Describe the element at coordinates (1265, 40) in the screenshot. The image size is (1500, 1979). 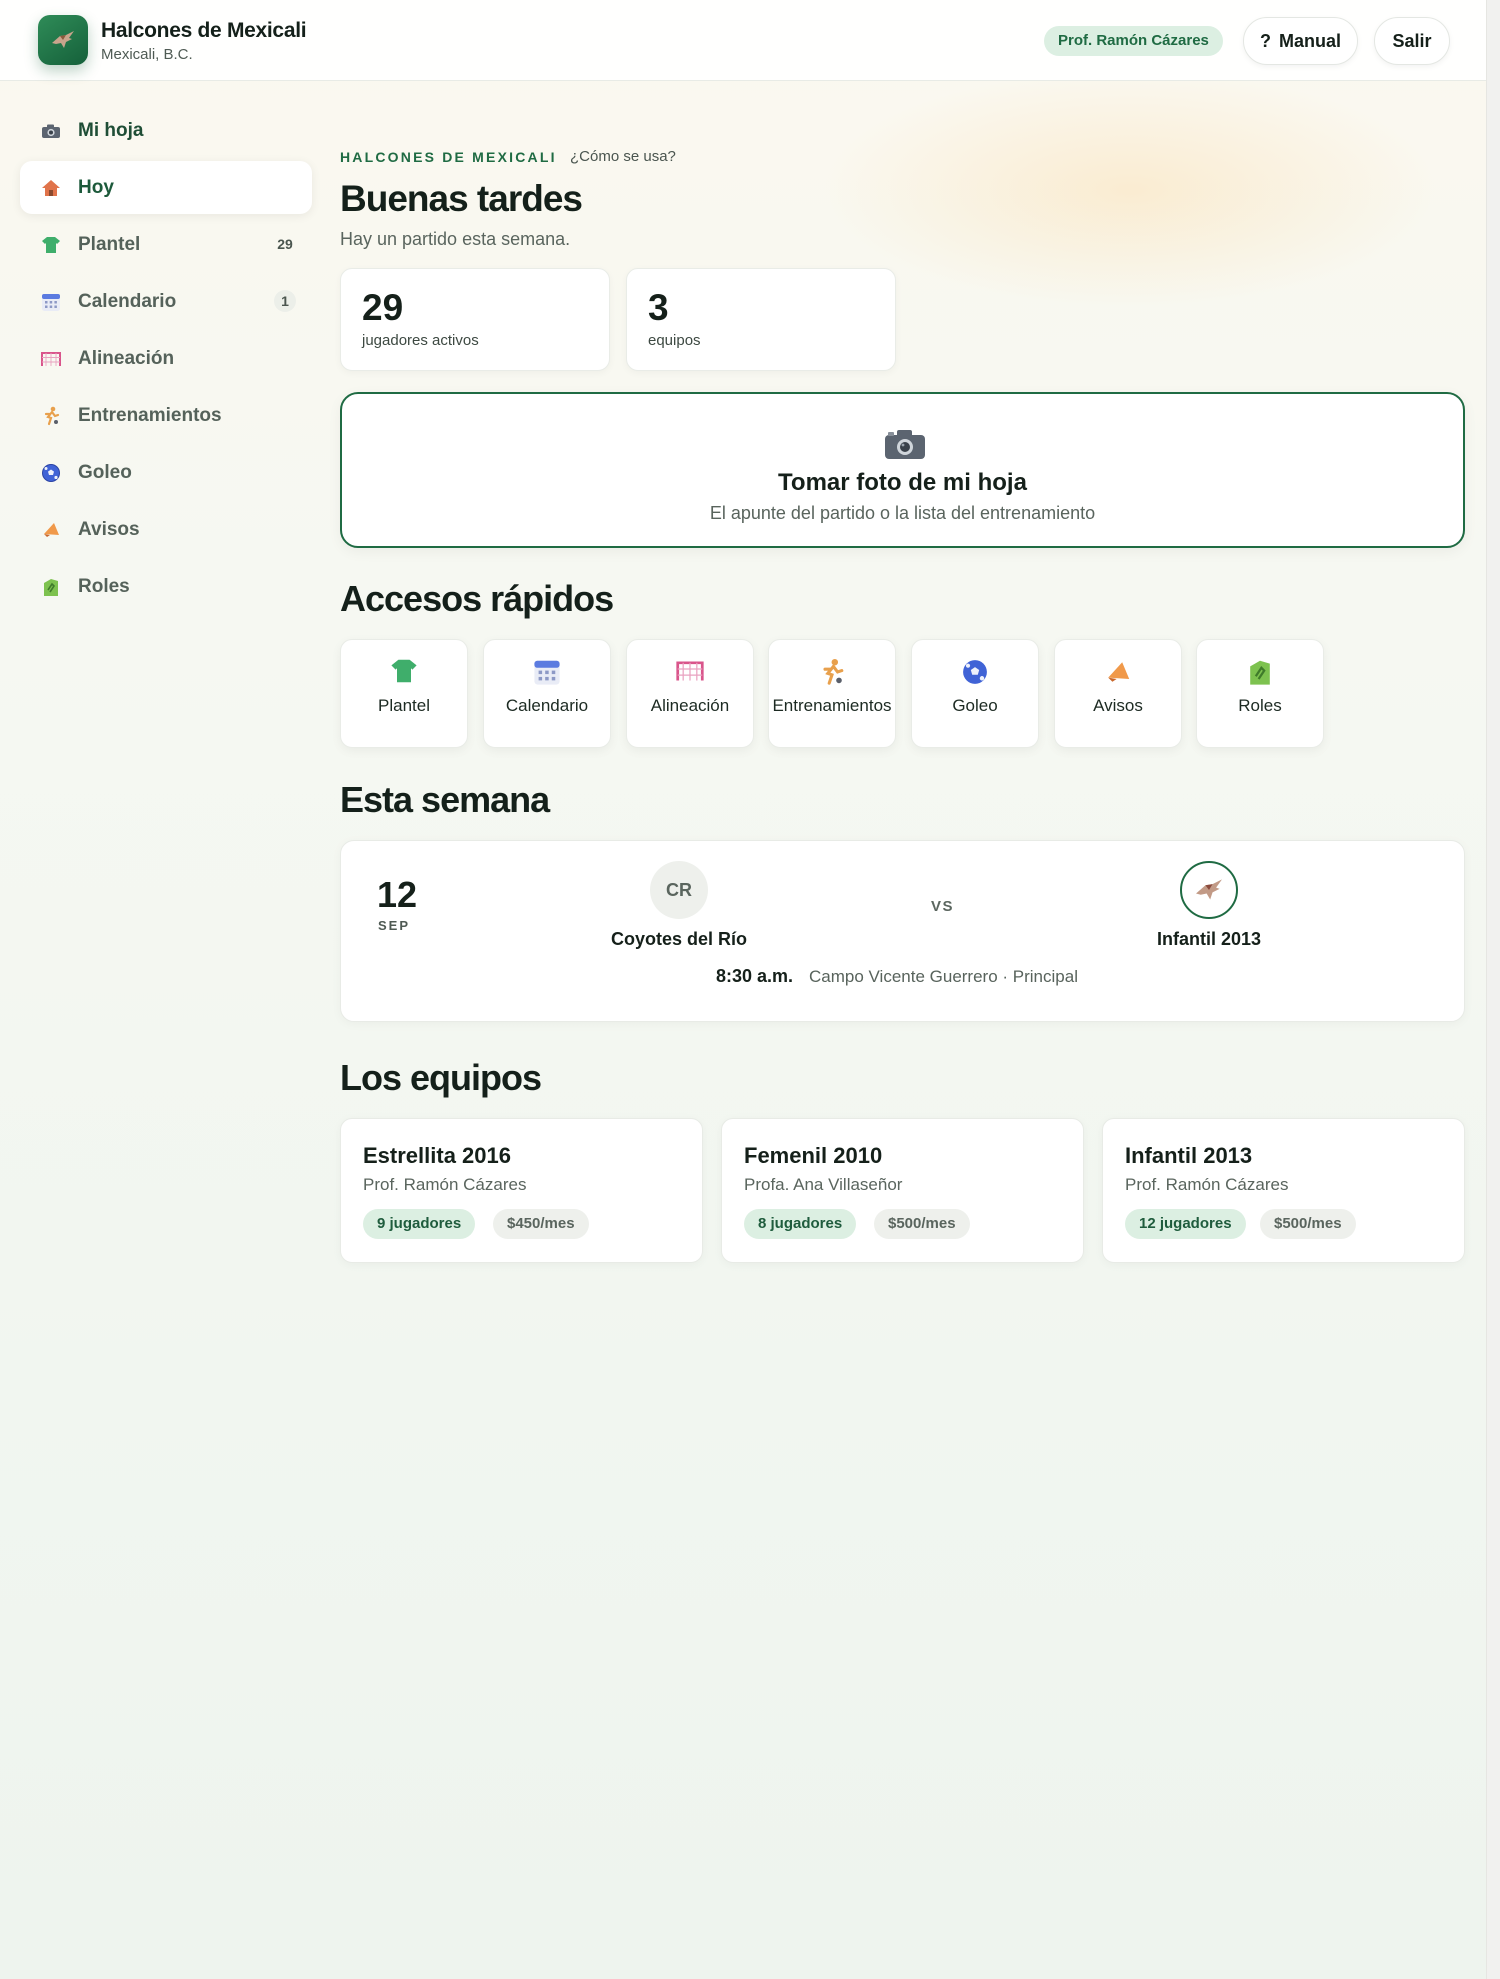
I see `question-icon: ?` at that location.